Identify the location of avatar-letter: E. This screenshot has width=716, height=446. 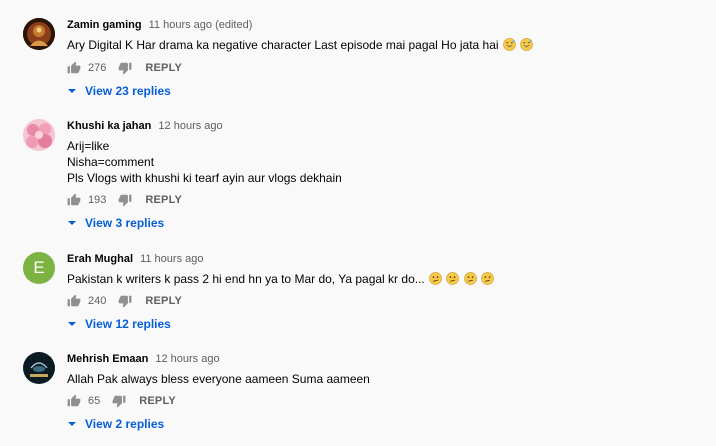
(39, 267).